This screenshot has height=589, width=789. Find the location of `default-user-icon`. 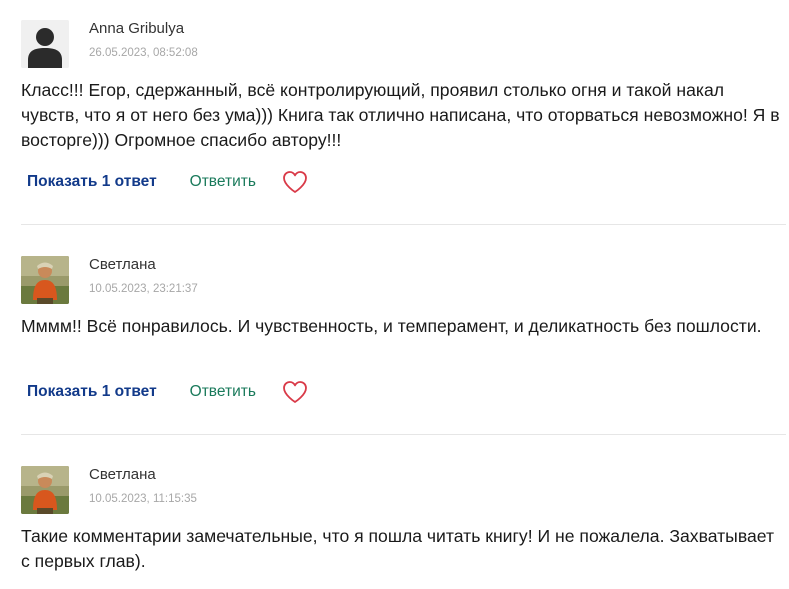

default-user-icon is located at coordinates (45, 44).